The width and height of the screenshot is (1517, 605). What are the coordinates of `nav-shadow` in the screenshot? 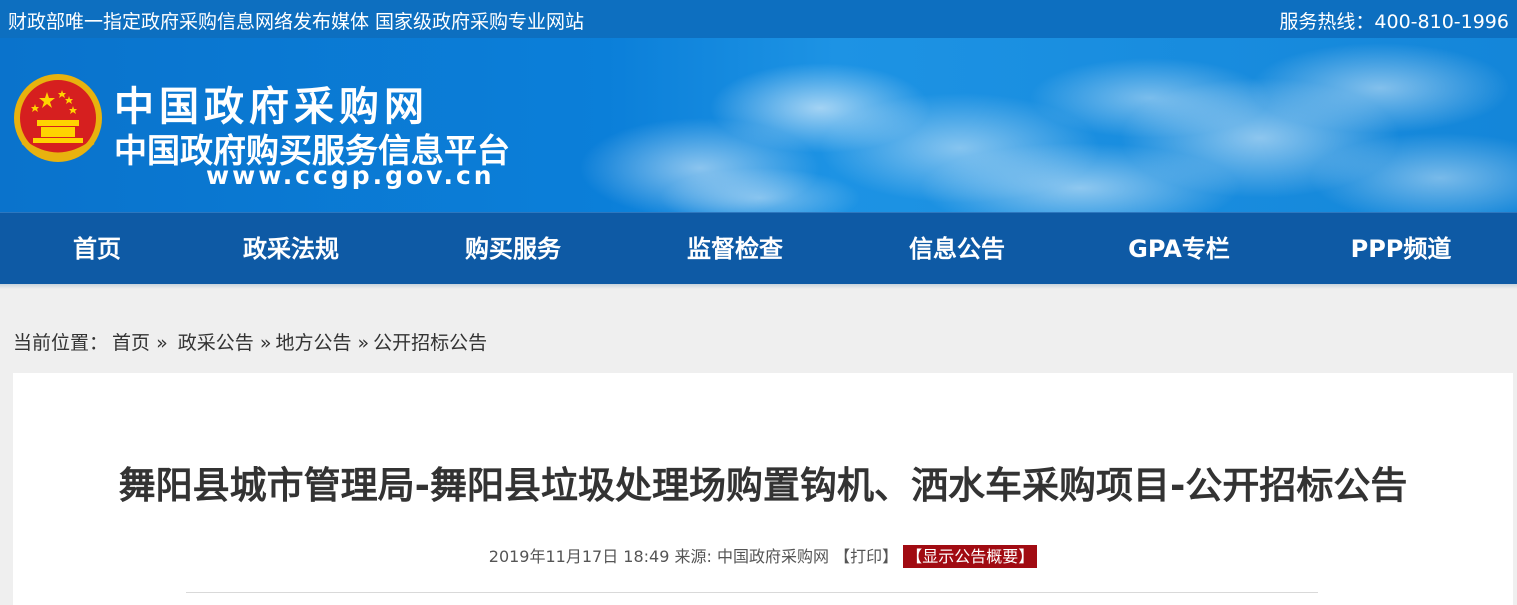 It's located at (758, 286).